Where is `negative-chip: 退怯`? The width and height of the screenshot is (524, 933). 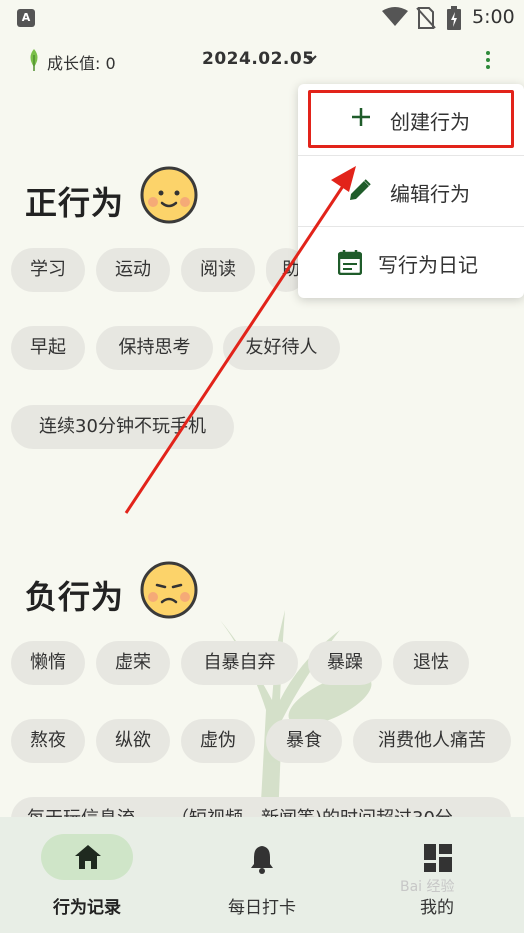 negative-chip: 退怯 is located at coordinates (431, 663).